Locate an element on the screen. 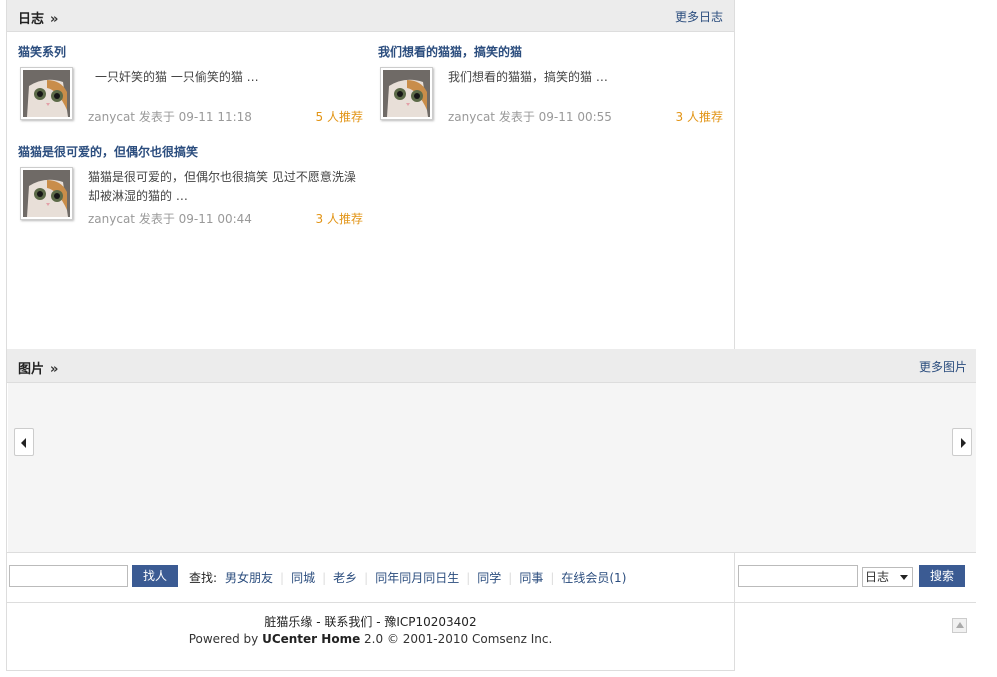  arrow-right-icon is located at coordinates (963, 443).